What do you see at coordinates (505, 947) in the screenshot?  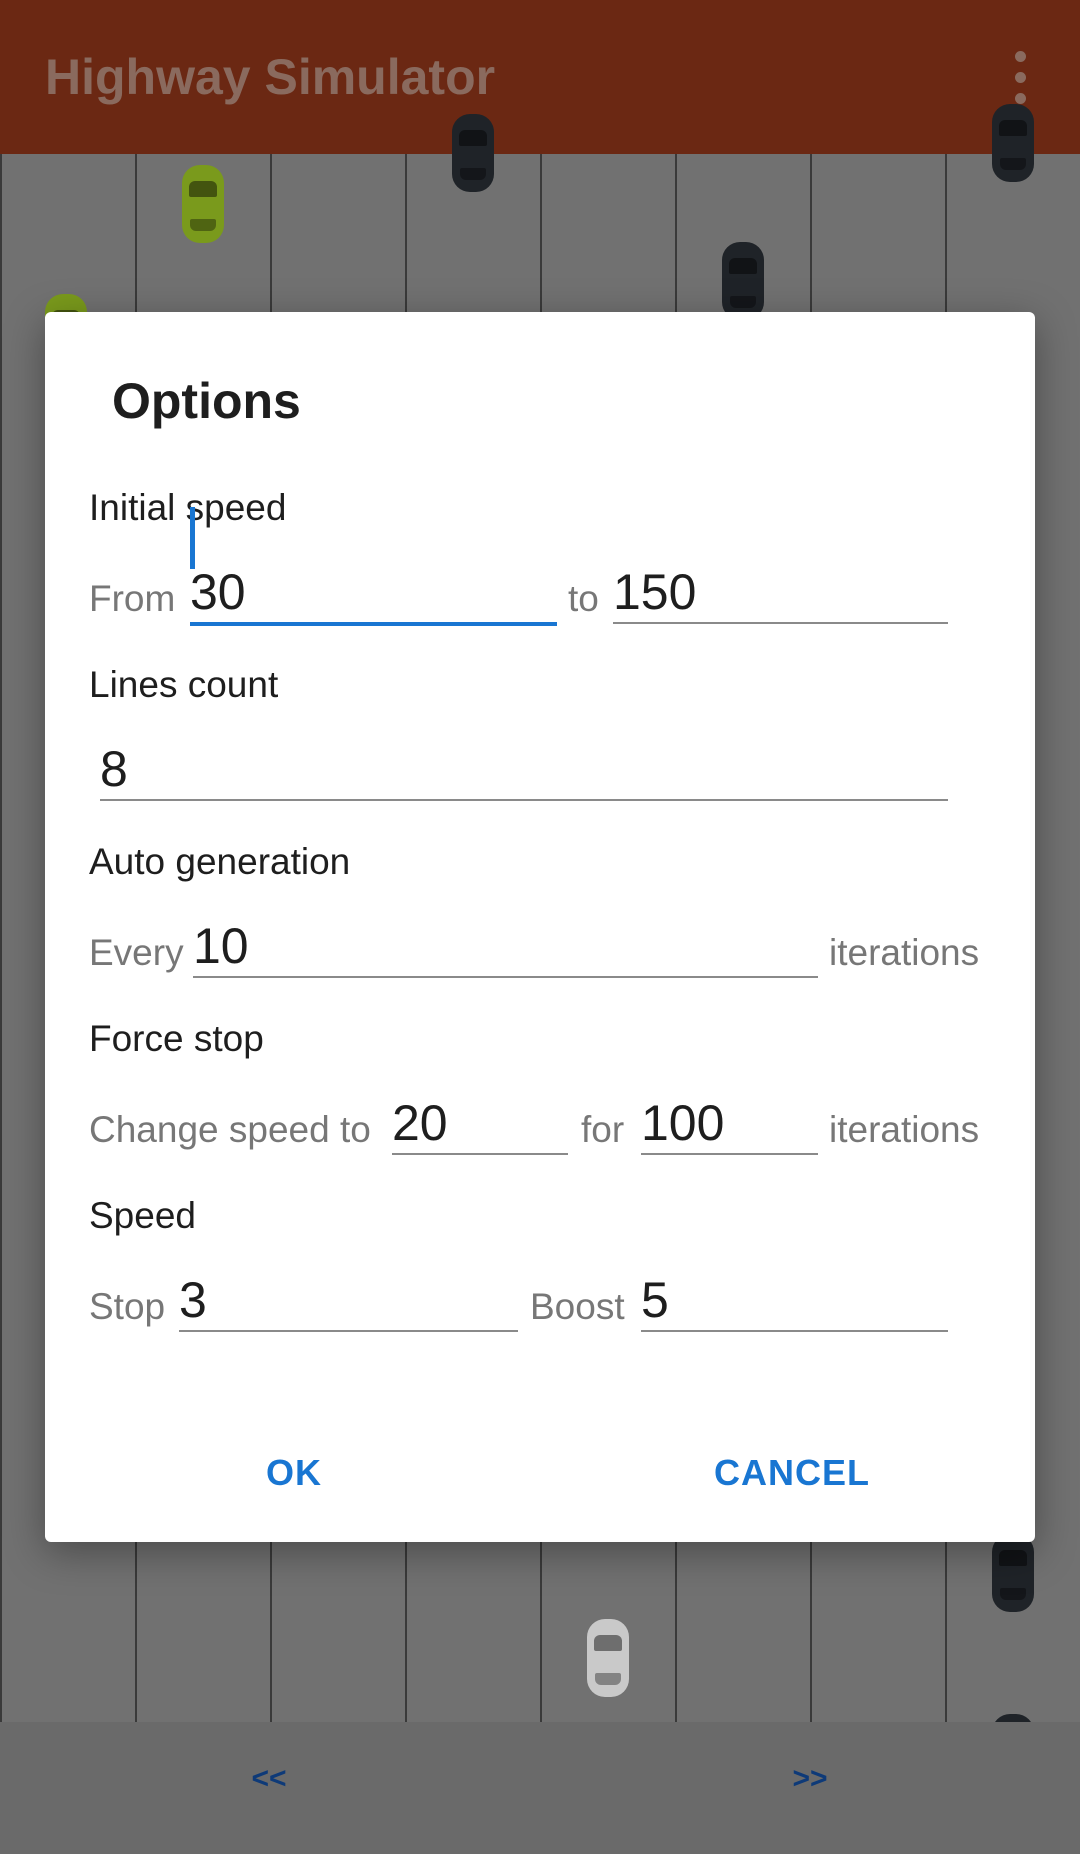 I see `auto-generation-field` at bounding box center [505, 947].